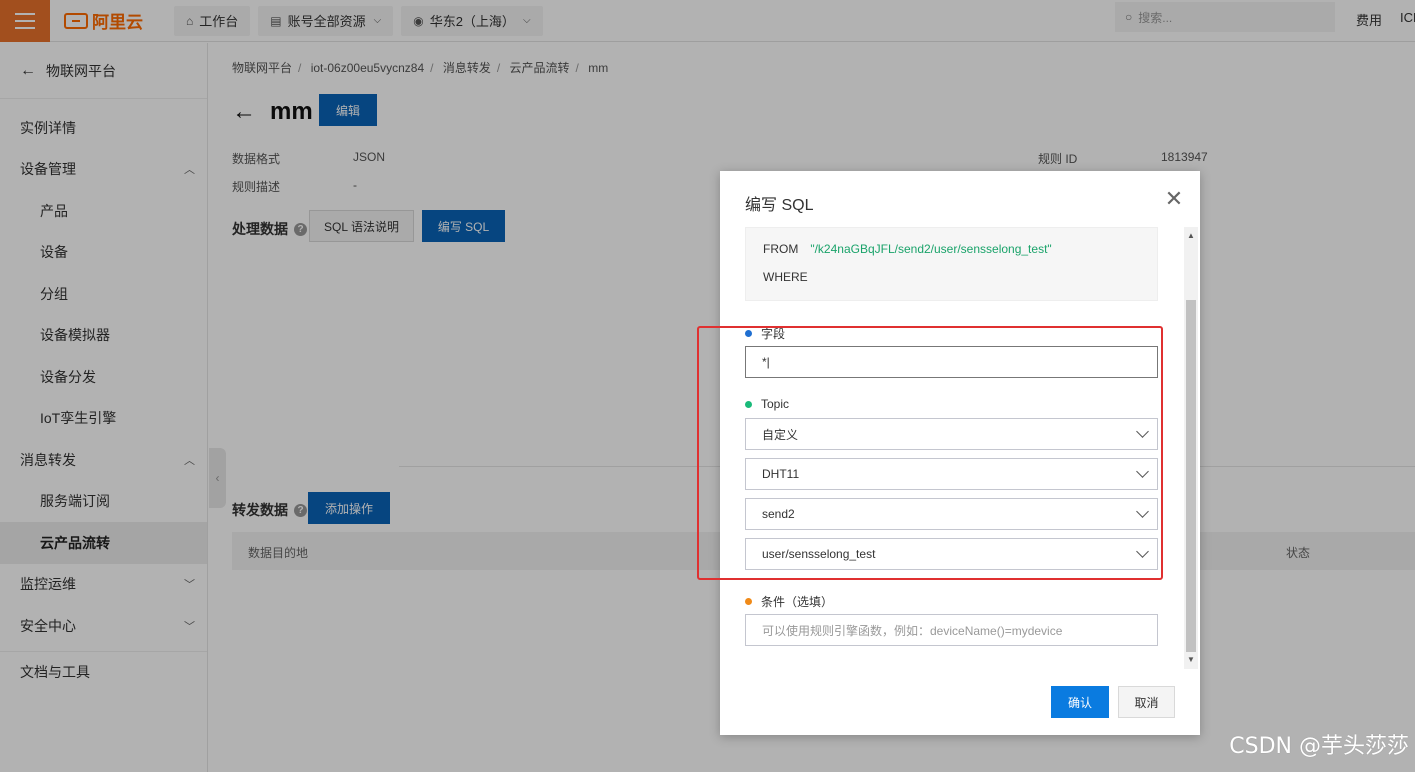 The height and width of the screenshot is (772, 1415). I want to click on topic-path-select: user/sensselong_test, so click(951, 554).